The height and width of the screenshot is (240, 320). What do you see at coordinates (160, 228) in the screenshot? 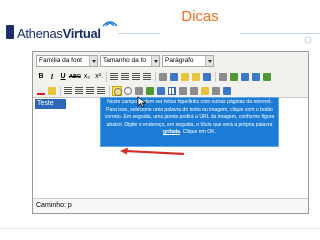
I see `footer-divider` at bounding box center [160, 228].